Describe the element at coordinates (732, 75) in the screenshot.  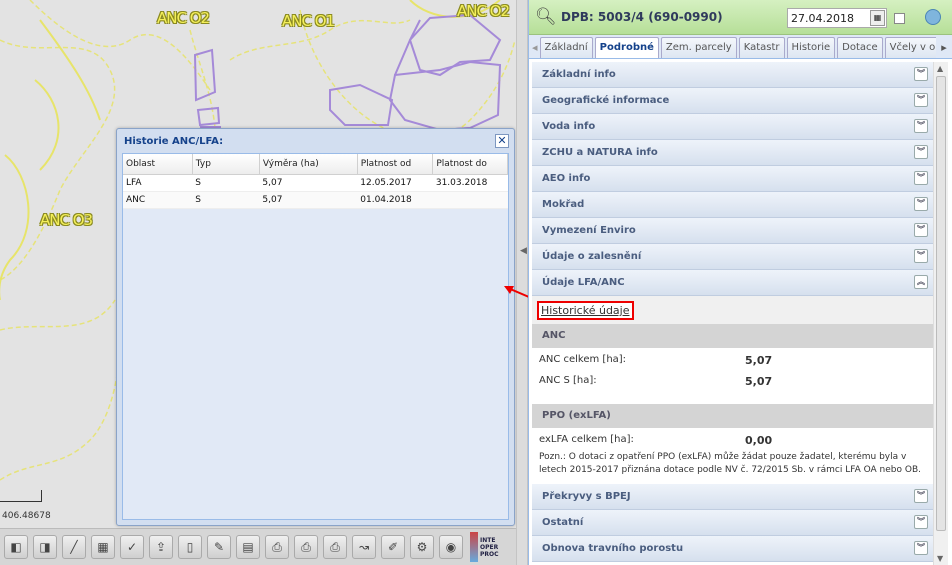
I see `section-zakladni-info: Základní info ︾` at that location.